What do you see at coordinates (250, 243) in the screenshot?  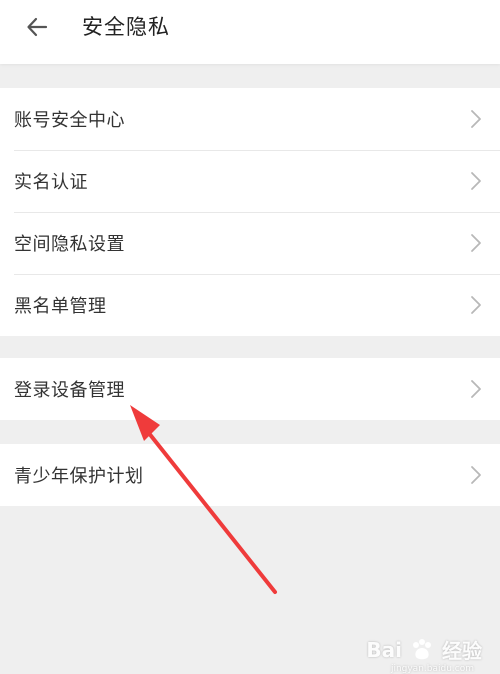 I see `settings-item-space-privacy-settings: 空间隐私设置` at bounding box center [250, 243].